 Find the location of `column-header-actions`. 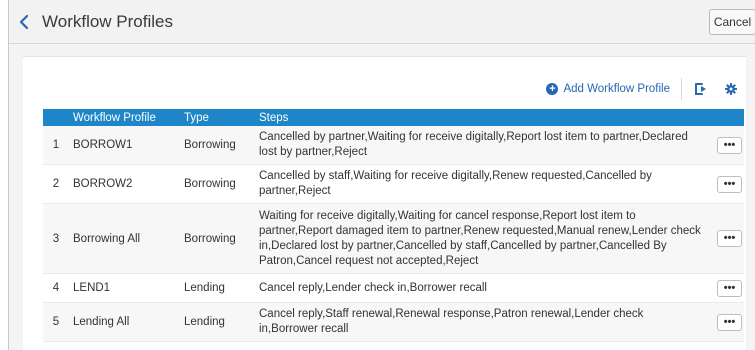

column-header-actions is located at coordinates (725, 117).